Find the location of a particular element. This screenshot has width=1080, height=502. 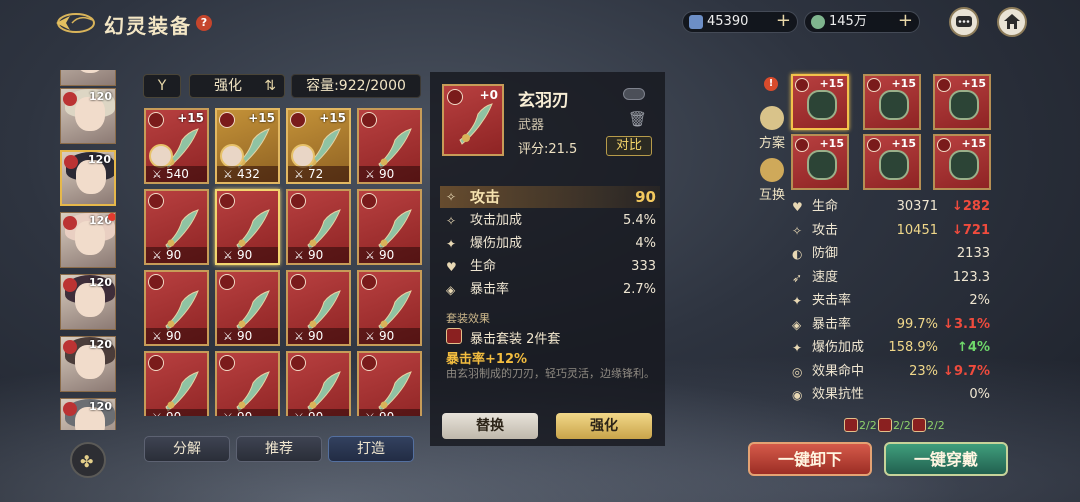

team-button: ✤ is located at coordinates (88, 460).